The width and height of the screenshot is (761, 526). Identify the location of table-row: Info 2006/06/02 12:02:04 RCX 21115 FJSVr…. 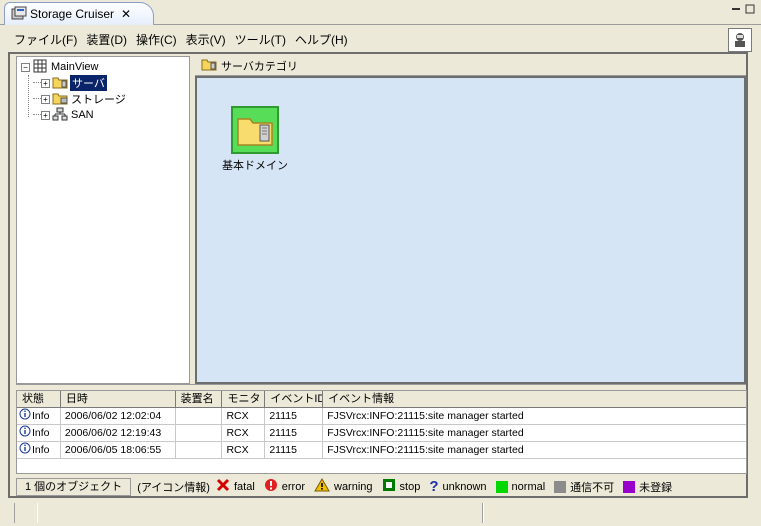
(381, 416).